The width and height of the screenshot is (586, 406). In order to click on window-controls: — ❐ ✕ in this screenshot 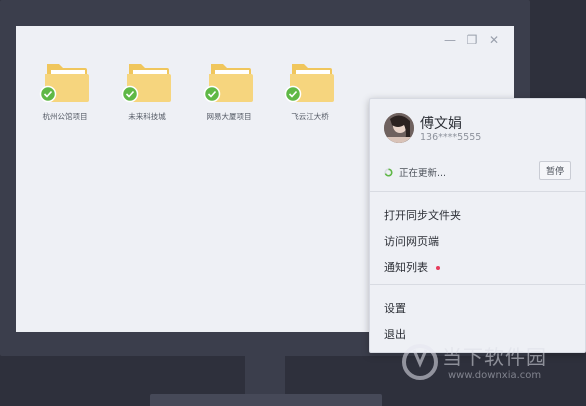, I will do `click(472, 40)`.